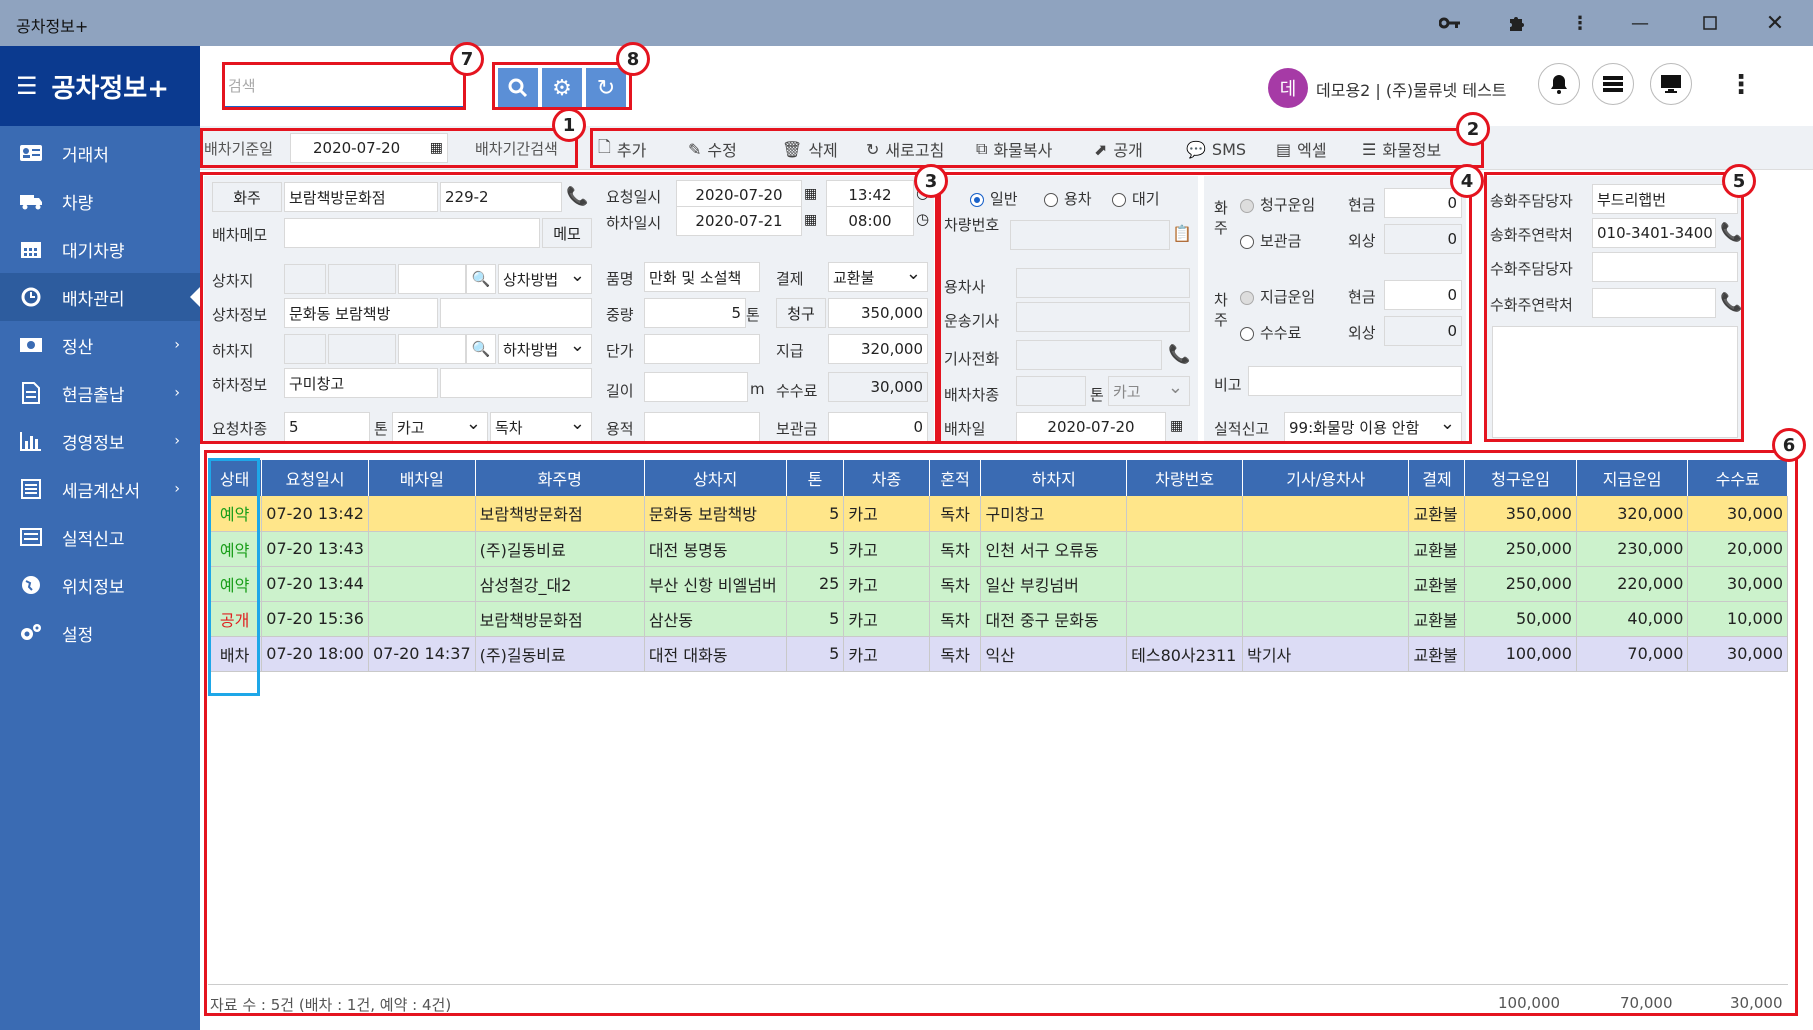 This screenshot has height=1030, width=1813. What do you see at coordinates (1437, 478) in the screenshot?
I see `column-header: 결제` at bounding box center [1437, 478].